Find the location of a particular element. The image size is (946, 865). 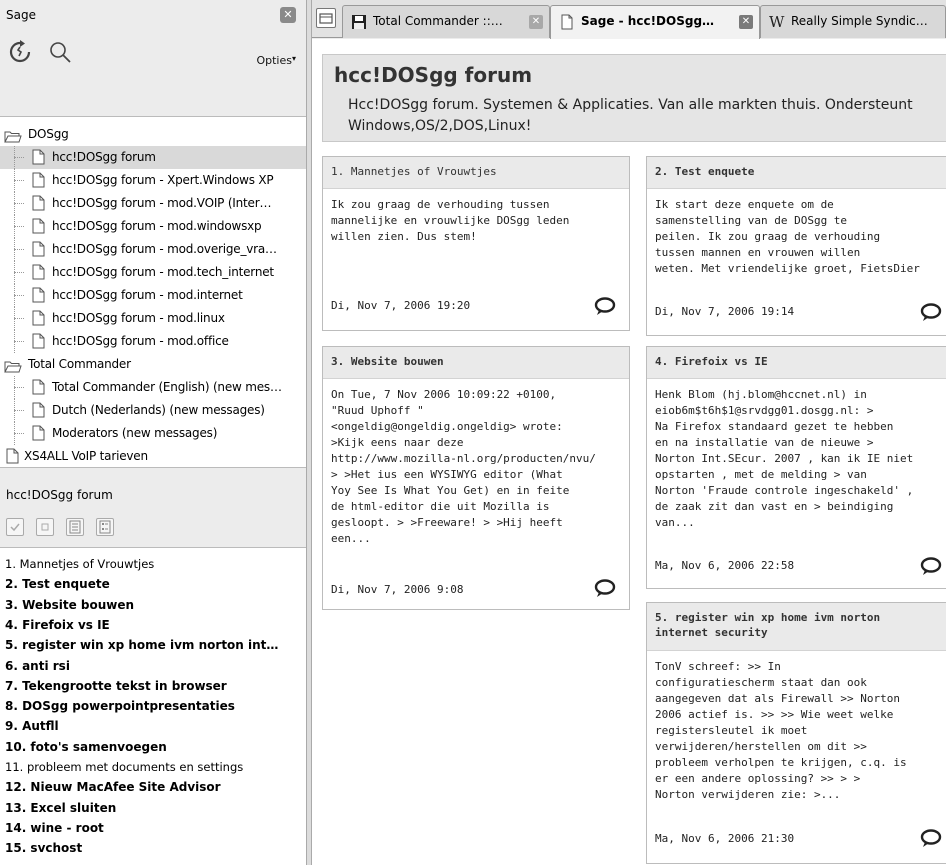

tree-label: hcc!DOSgg forum is located at coordinates (104, 157).